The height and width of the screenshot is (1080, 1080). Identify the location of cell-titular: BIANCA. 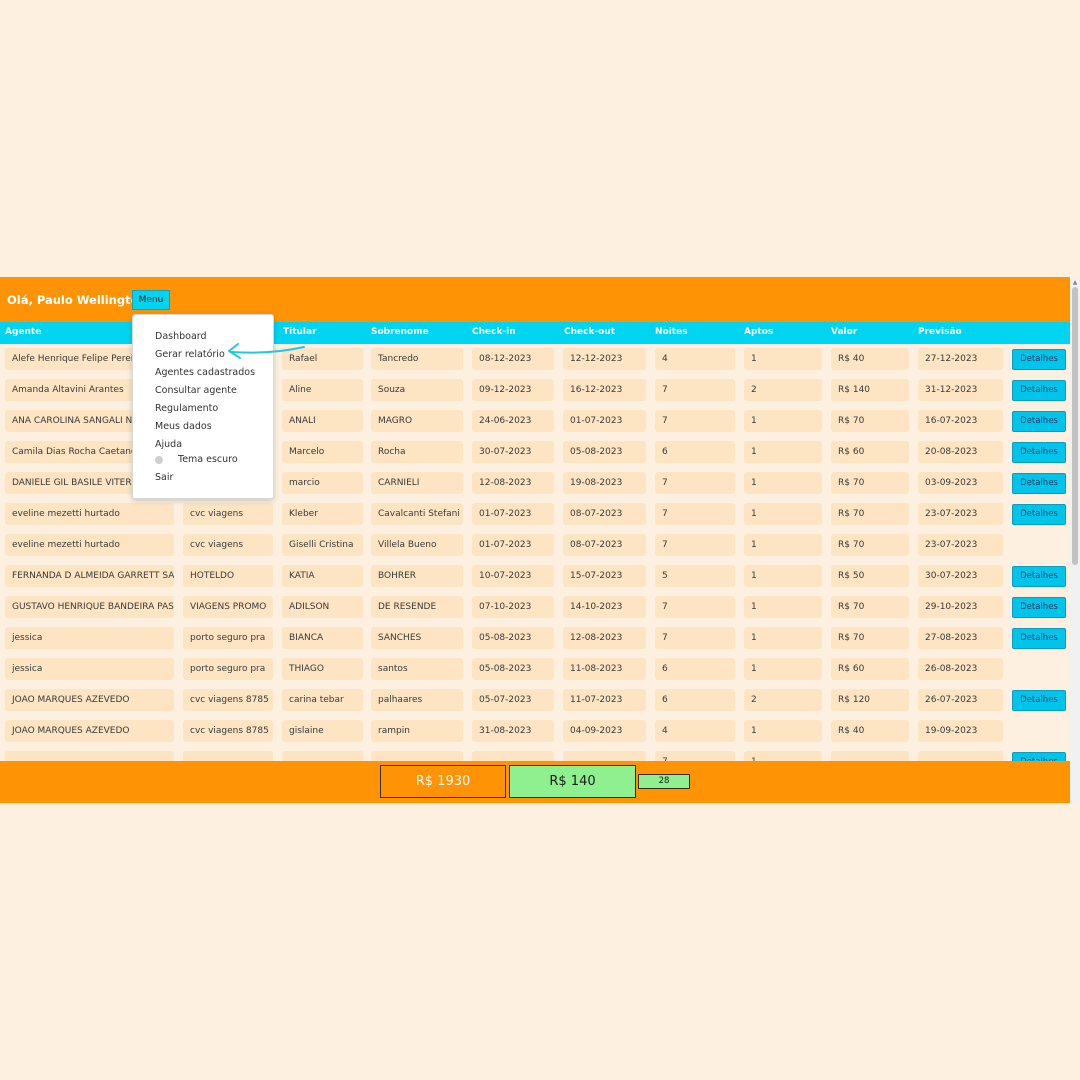
(322, 638).